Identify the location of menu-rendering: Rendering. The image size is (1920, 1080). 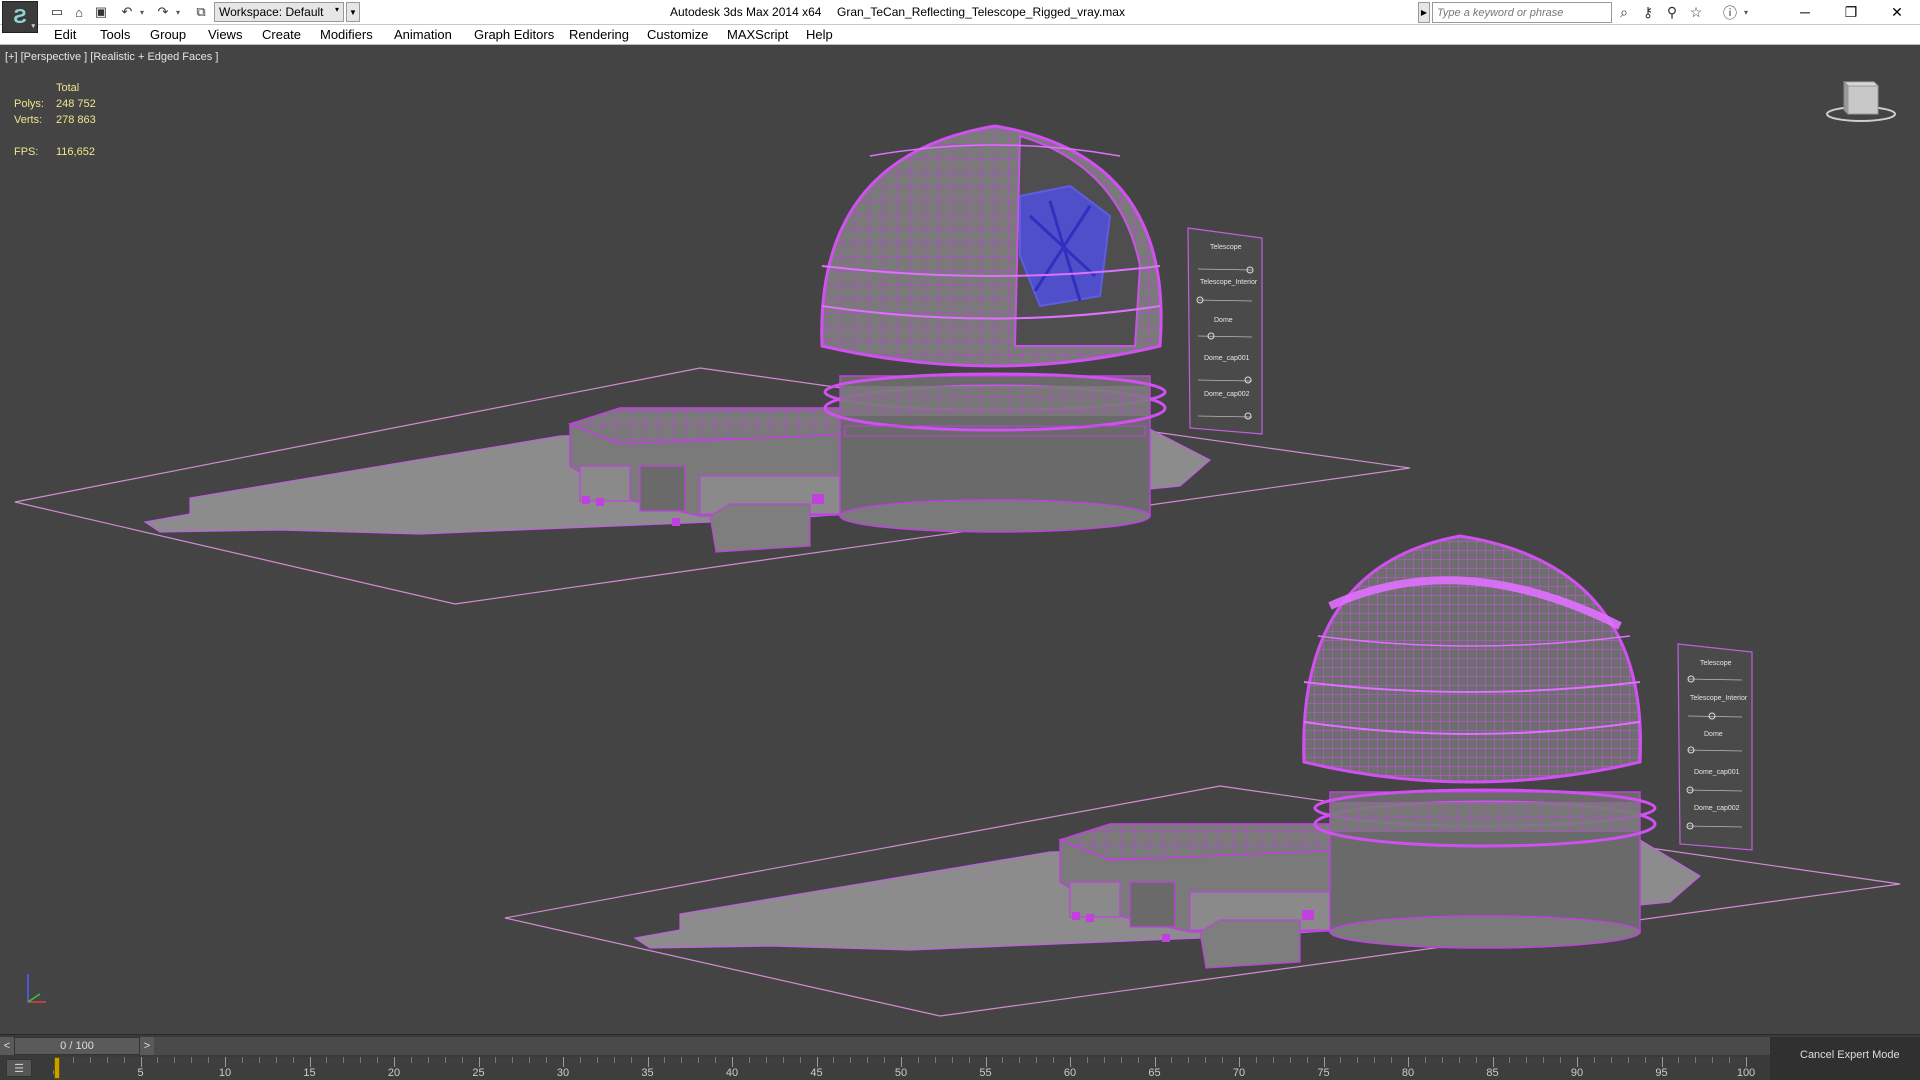
(599, 34).